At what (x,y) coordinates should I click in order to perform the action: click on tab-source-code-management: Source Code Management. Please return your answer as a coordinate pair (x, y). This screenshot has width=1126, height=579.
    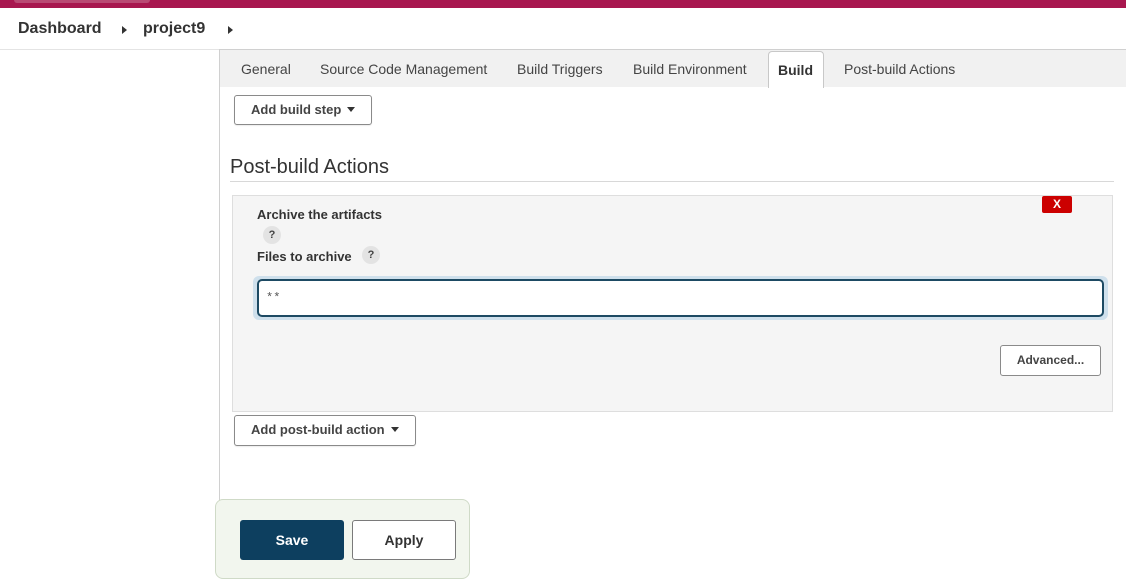
    Looking at the image, I should click on (403, 69).